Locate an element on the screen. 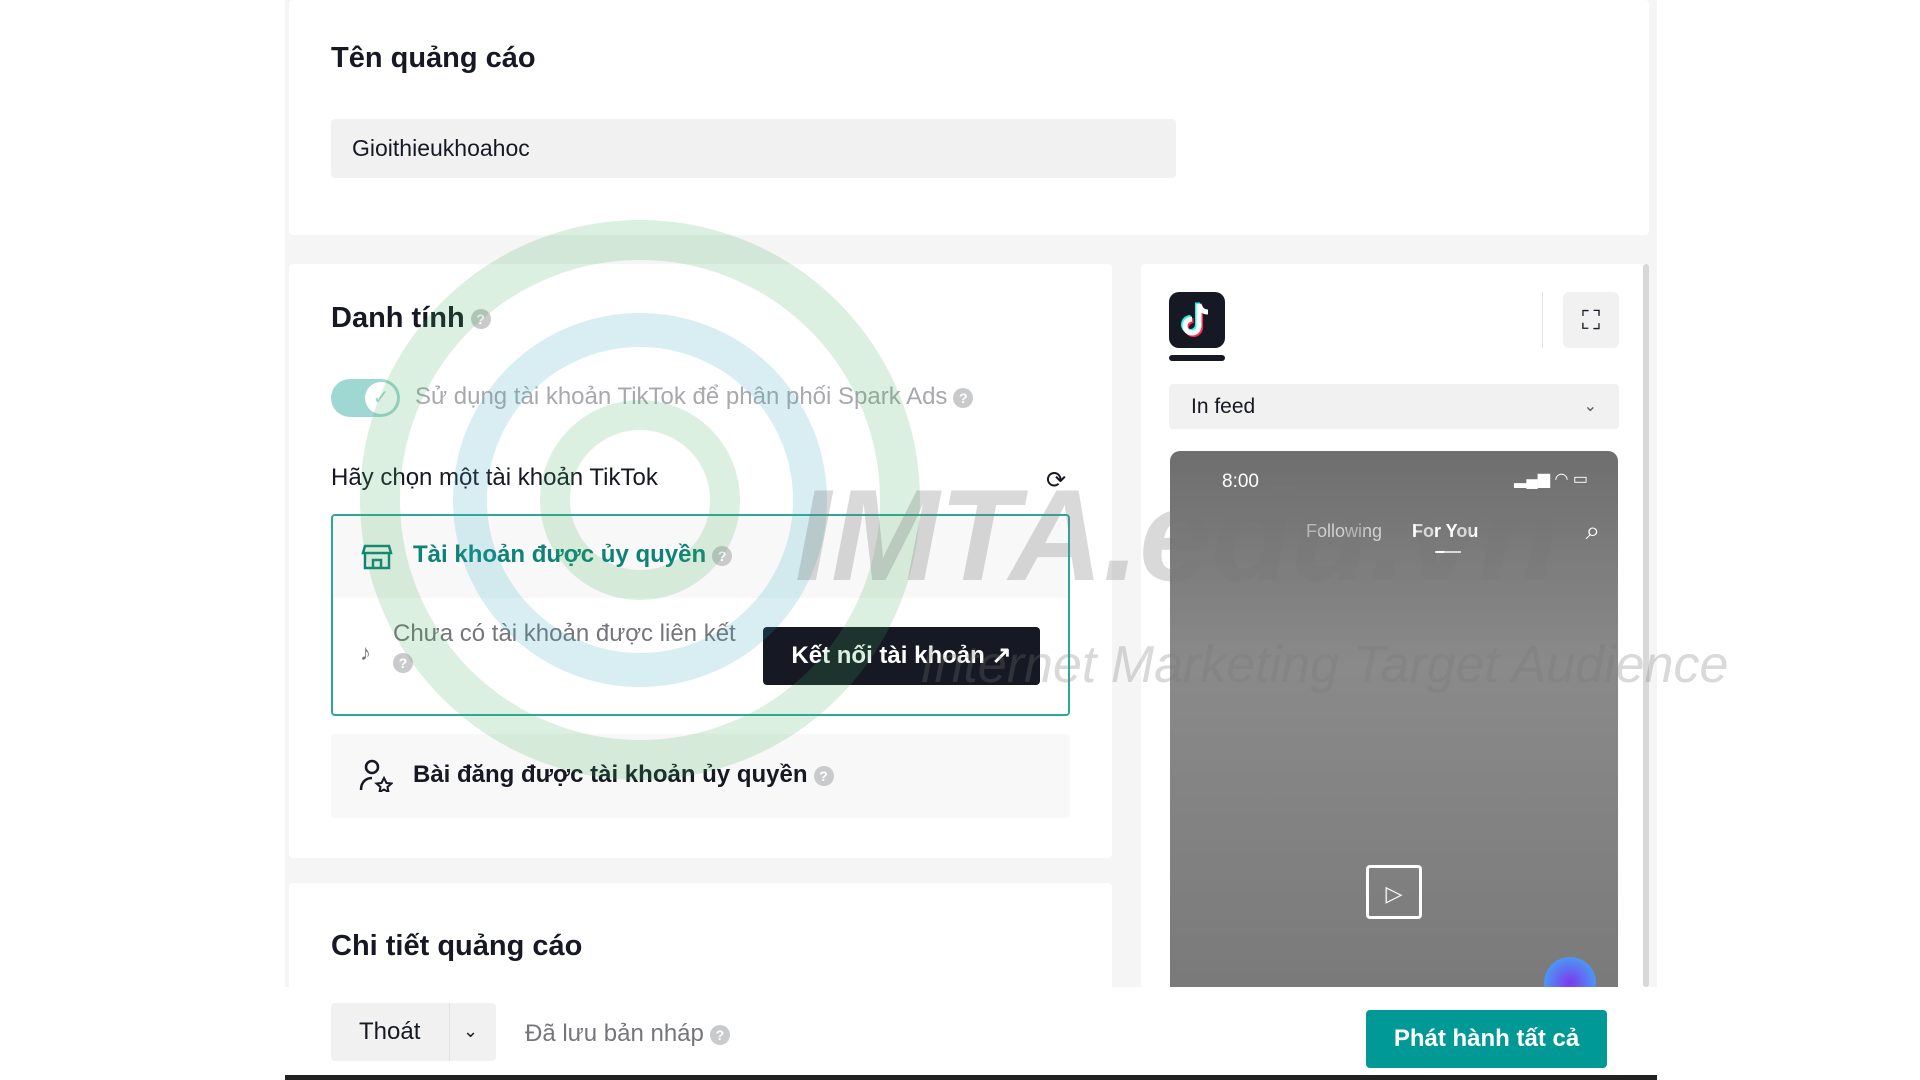 Image resolution: width=1920 pixels, height=1080 pixels. draft-saved-text: Đã lưu bản nháp is located at coordinates (614, 1033).